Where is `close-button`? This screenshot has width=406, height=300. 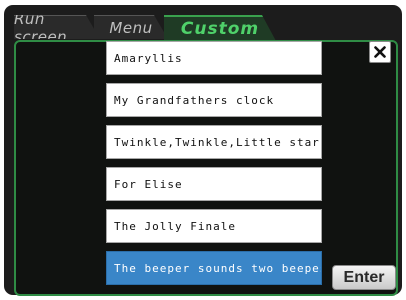
close-button is located at coordinates (380, 52).